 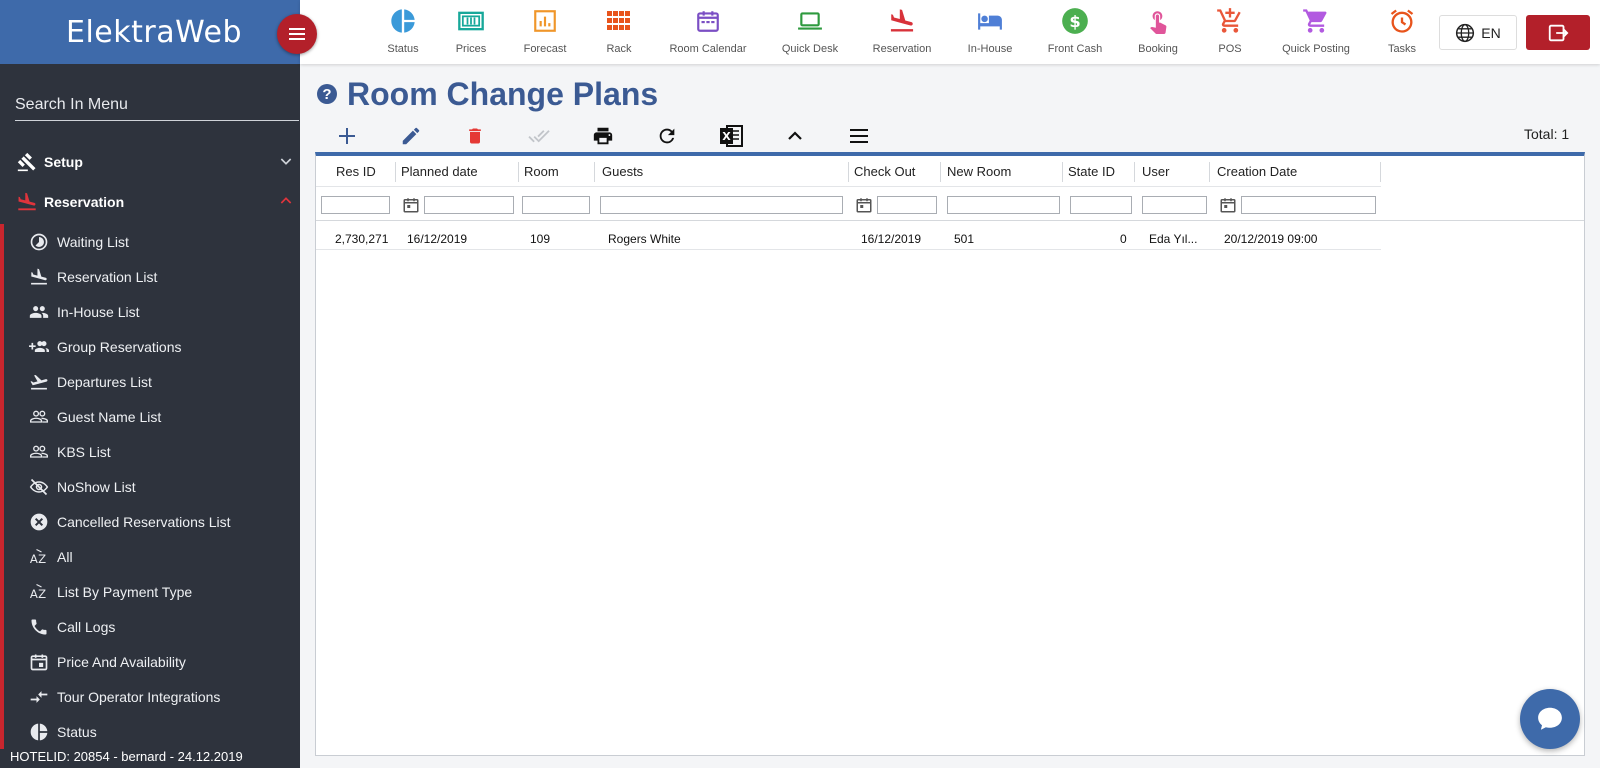 I want to click on column-header-res-id: Res ID, so click(x=356, y=171).